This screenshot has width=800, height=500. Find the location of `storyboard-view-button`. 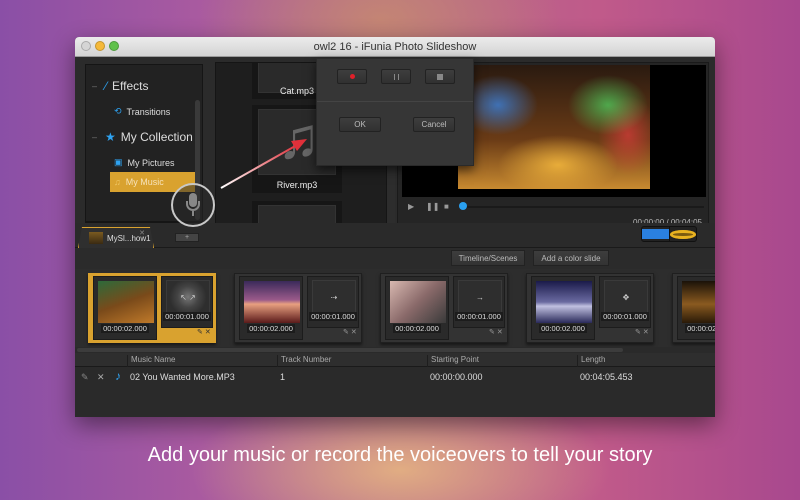

storyboard-view-button is located at coordinates (655, 234).